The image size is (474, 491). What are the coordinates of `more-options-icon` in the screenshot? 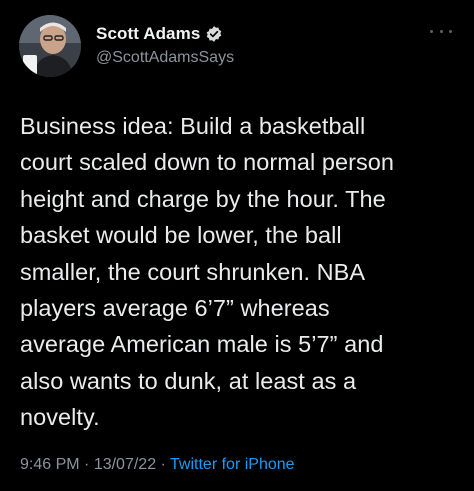 It's located at (441, 31).